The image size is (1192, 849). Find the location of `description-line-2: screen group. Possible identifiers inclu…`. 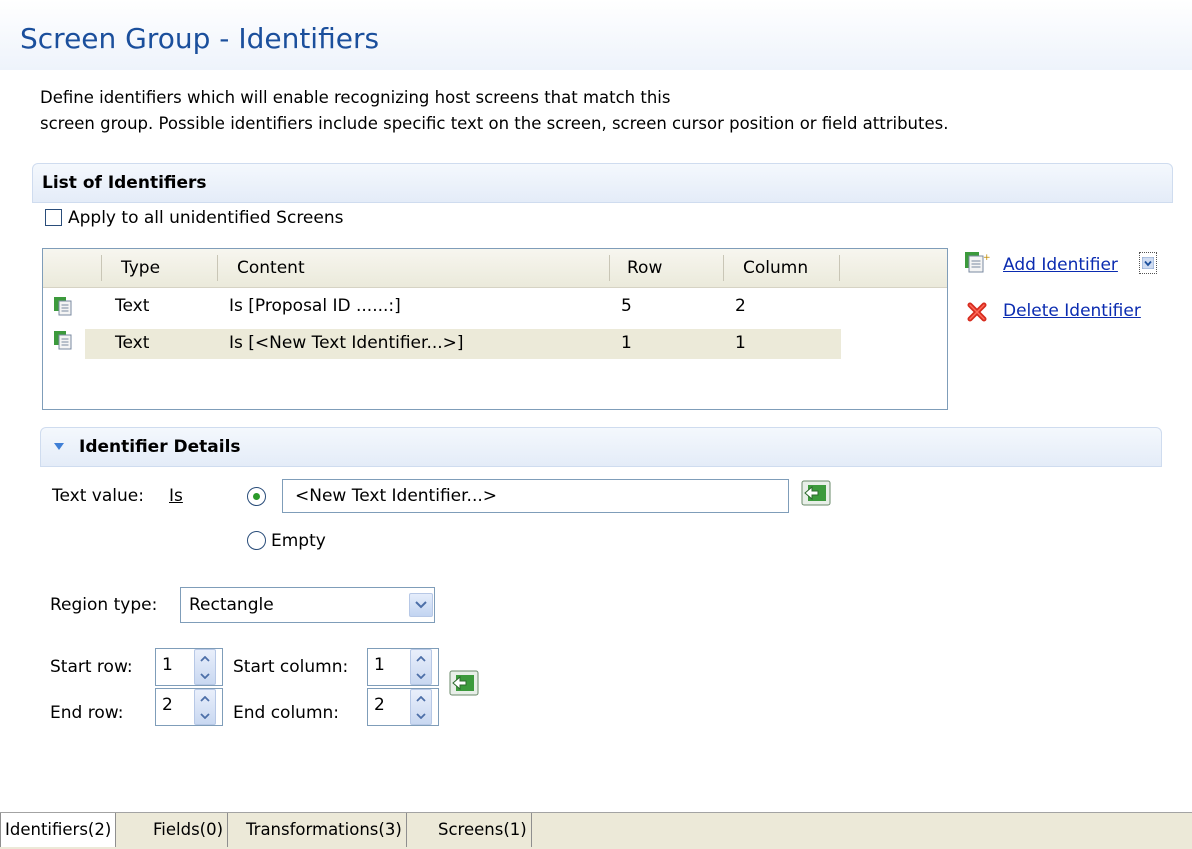

description-line-2: screen group. Possible identifiers inclu… is located at coordinates (494, 123).